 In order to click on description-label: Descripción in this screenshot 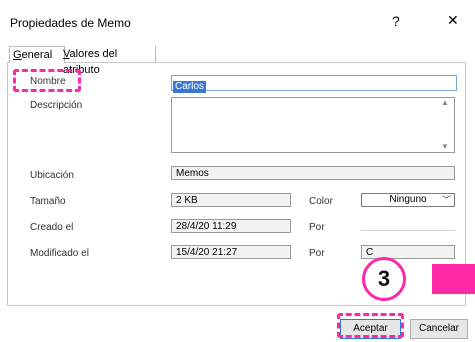, I will do `click(56, 105)`.